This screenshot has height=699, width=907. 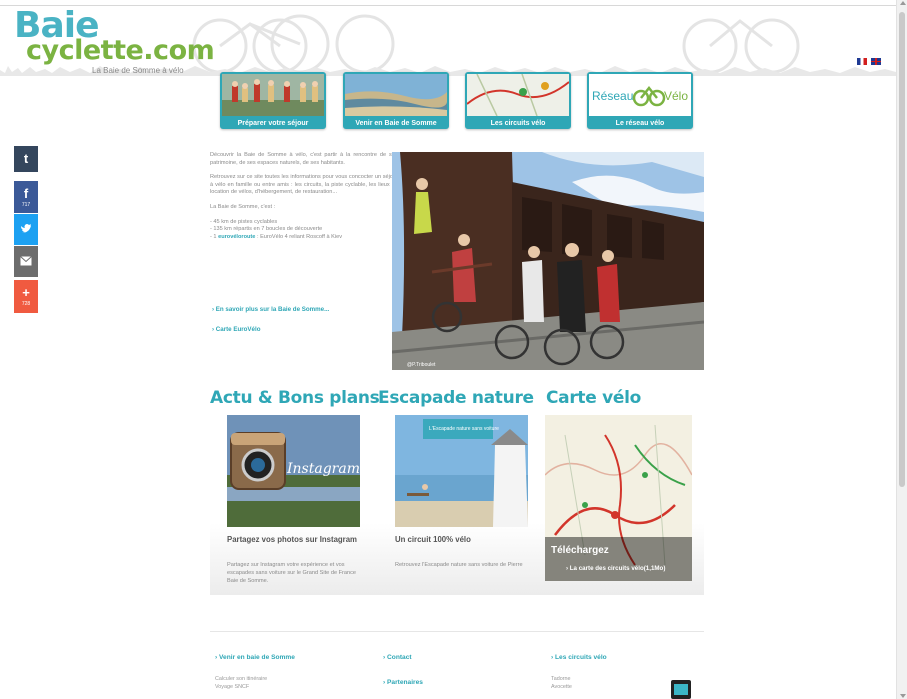 What do you see at coordinates (676, 96) in the screenshot?
I see `velo-text: Vélo` at bounding box center [676, 96].